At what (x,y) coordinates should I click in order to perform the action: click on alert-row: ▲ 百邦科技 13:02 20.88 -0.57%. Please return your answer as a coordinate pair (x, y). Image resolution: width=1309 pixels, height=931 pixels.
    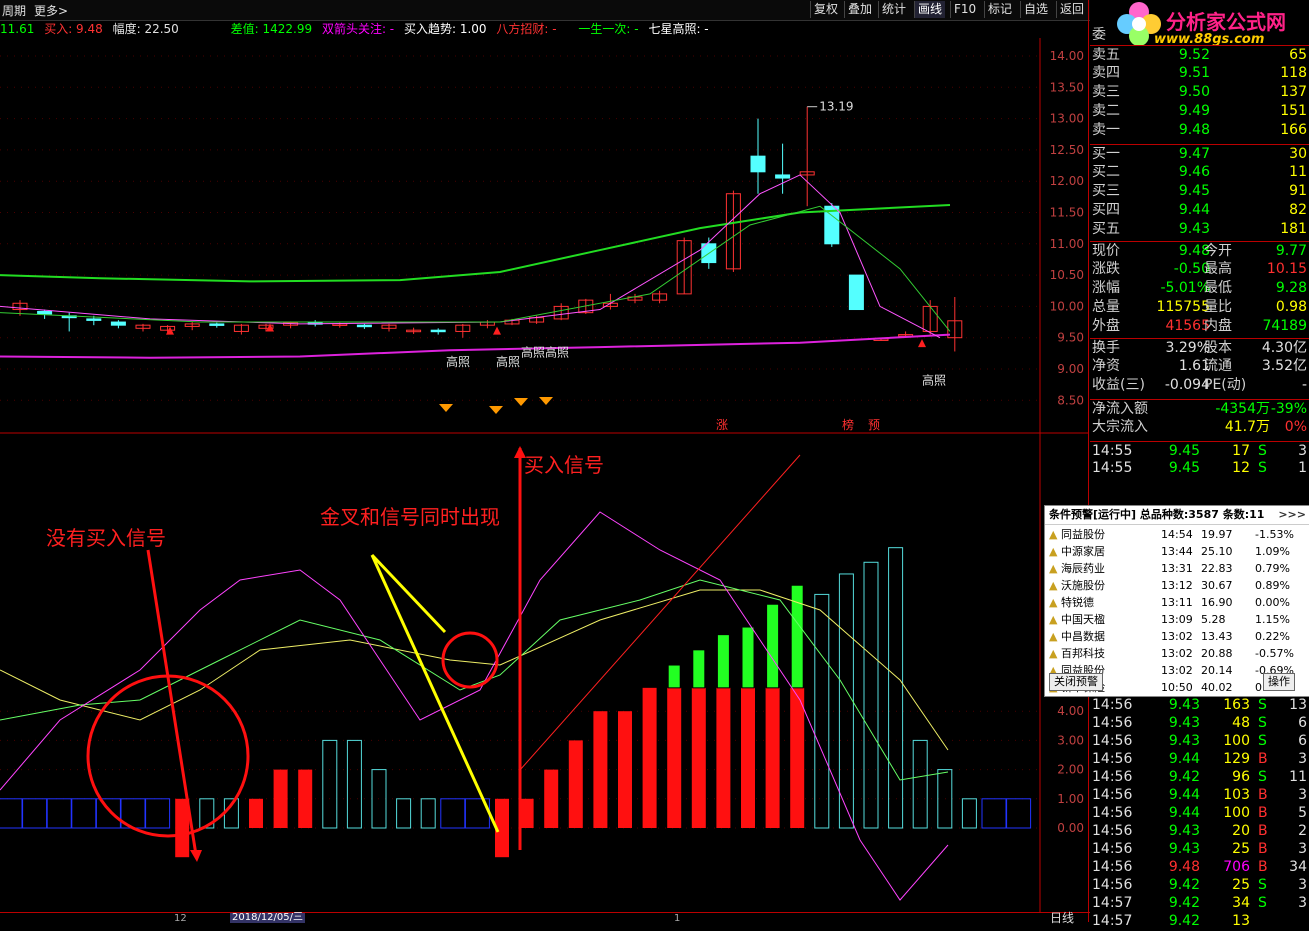
    Looking at the image, I should click on (1177, 653).